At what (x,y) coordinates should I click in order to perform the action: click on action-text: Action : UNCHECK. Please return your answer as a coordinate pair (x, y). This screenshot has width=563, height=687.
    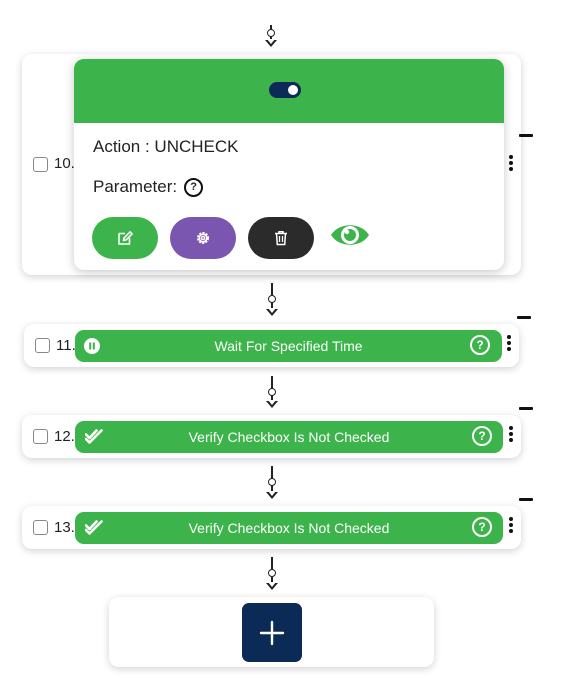
    Looking at the image, I should click on (166, 146).